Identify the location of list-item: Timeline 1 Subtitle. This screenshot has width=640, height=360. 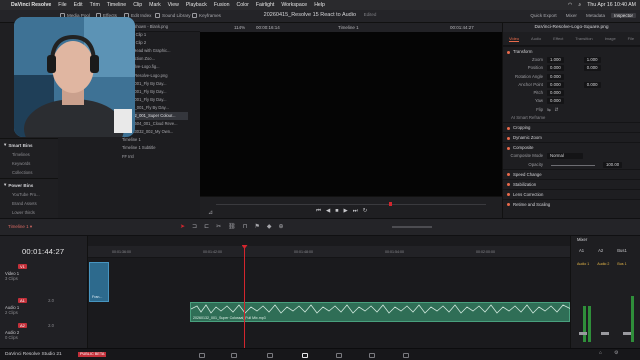
(153, 148).